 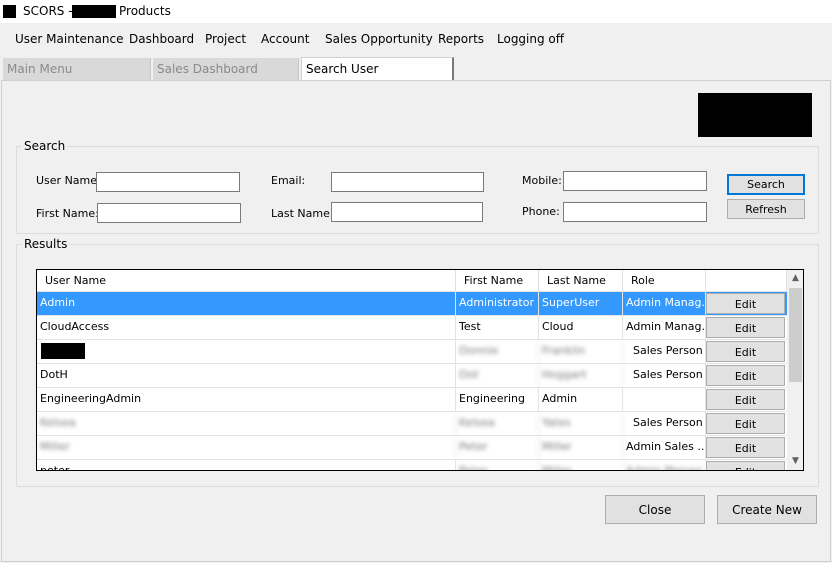 I want to click on column-header-role: Role, so click(x=664, y=280).